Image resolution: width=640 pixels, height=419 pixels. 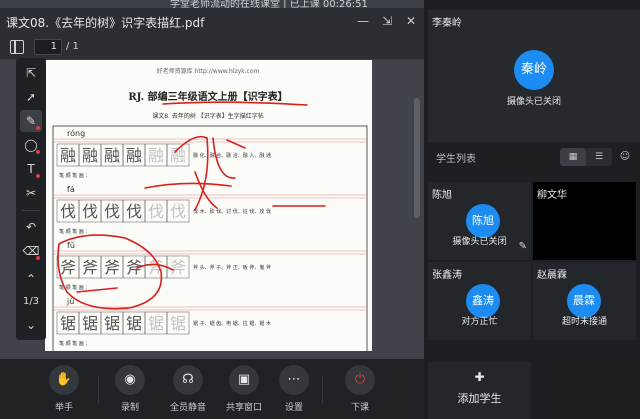 I want to click on document-scrollbar, so click(x=417, y=204).